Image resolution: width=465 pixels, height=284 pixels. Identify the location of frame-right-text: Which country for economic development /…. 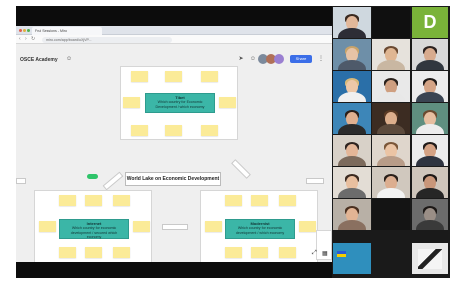
(260, 230).